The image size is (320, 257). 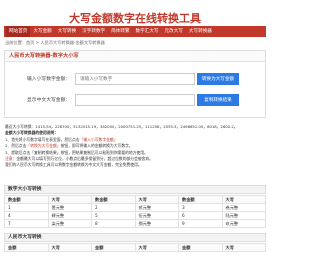 I want to click on result-row: 显示中文大写金额： 复制转换结果, so click(x=136, y=100).